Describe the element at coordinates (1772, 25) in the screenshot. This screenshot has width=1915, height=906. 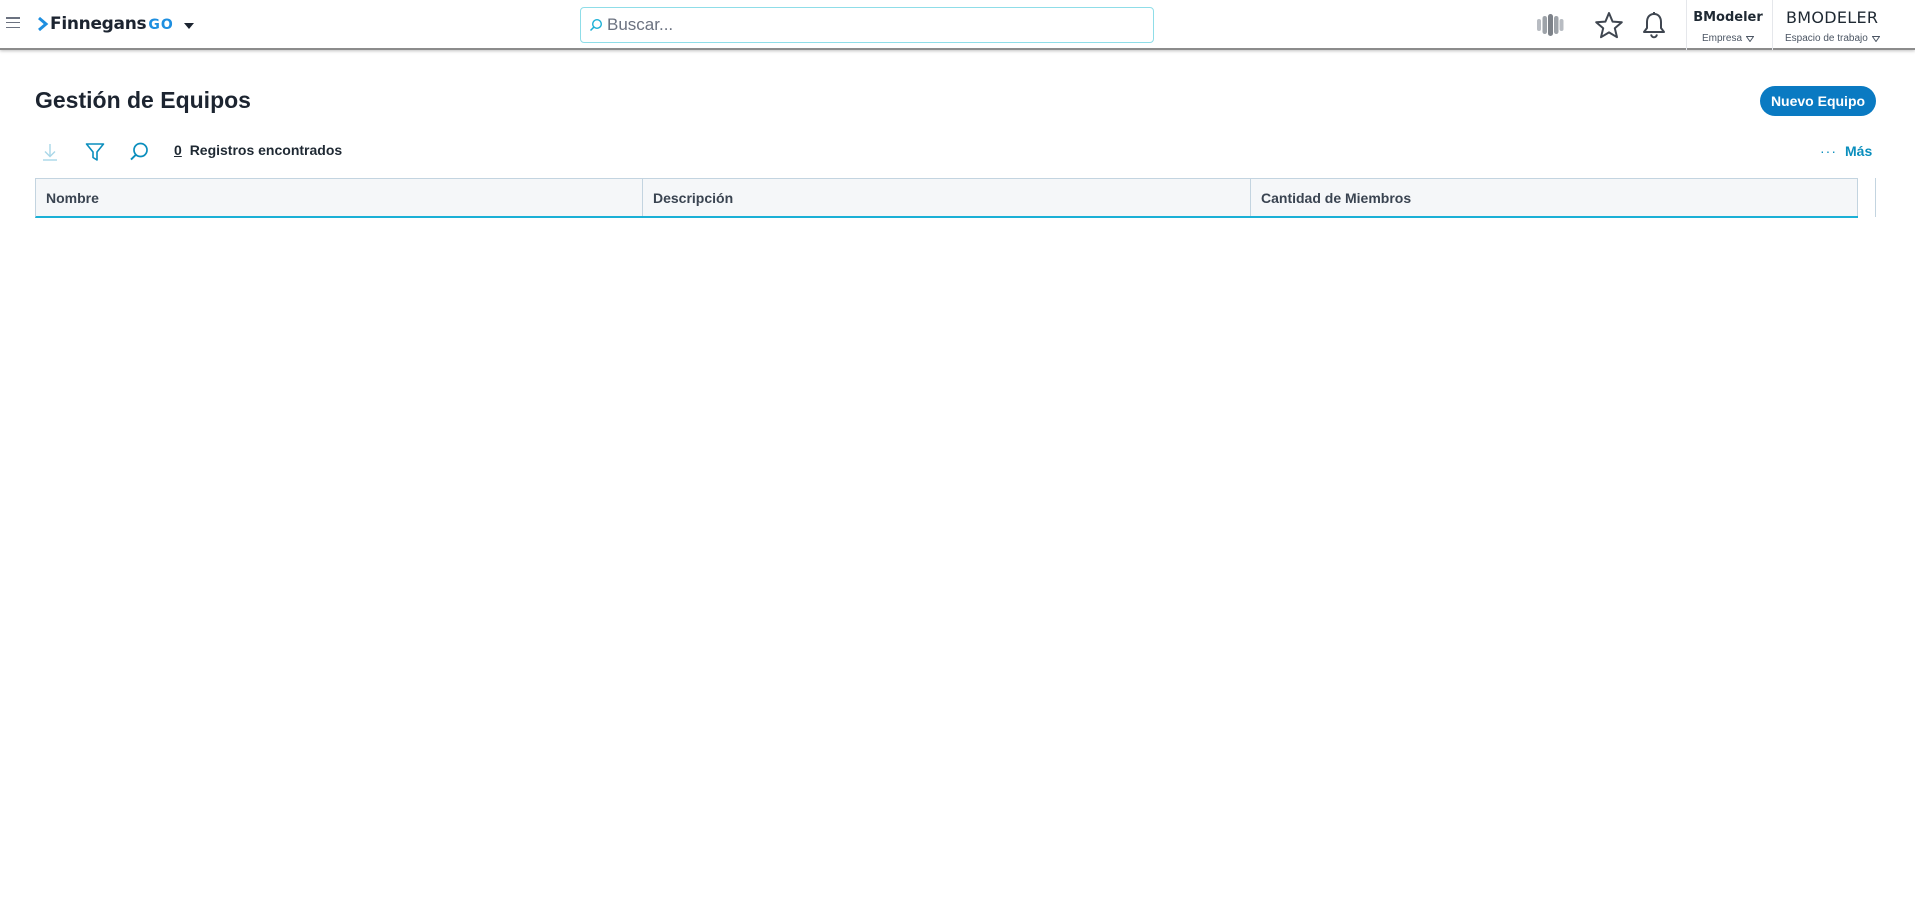
I see `divider` at that location.